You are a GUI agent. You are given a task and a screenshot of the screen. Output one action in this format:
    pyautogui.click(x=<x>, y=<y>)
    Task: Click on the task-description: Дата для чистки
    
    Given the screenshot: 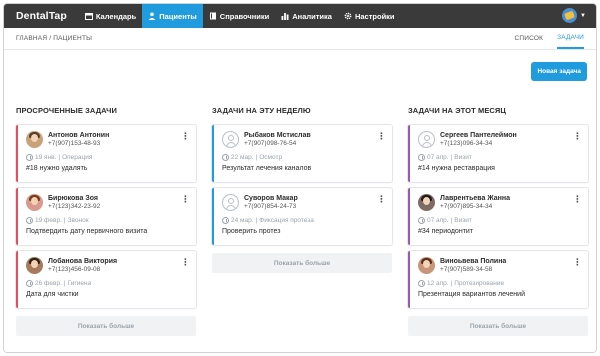 What is the action you would take?
    pyautogui.click(x=52, y=294)
    